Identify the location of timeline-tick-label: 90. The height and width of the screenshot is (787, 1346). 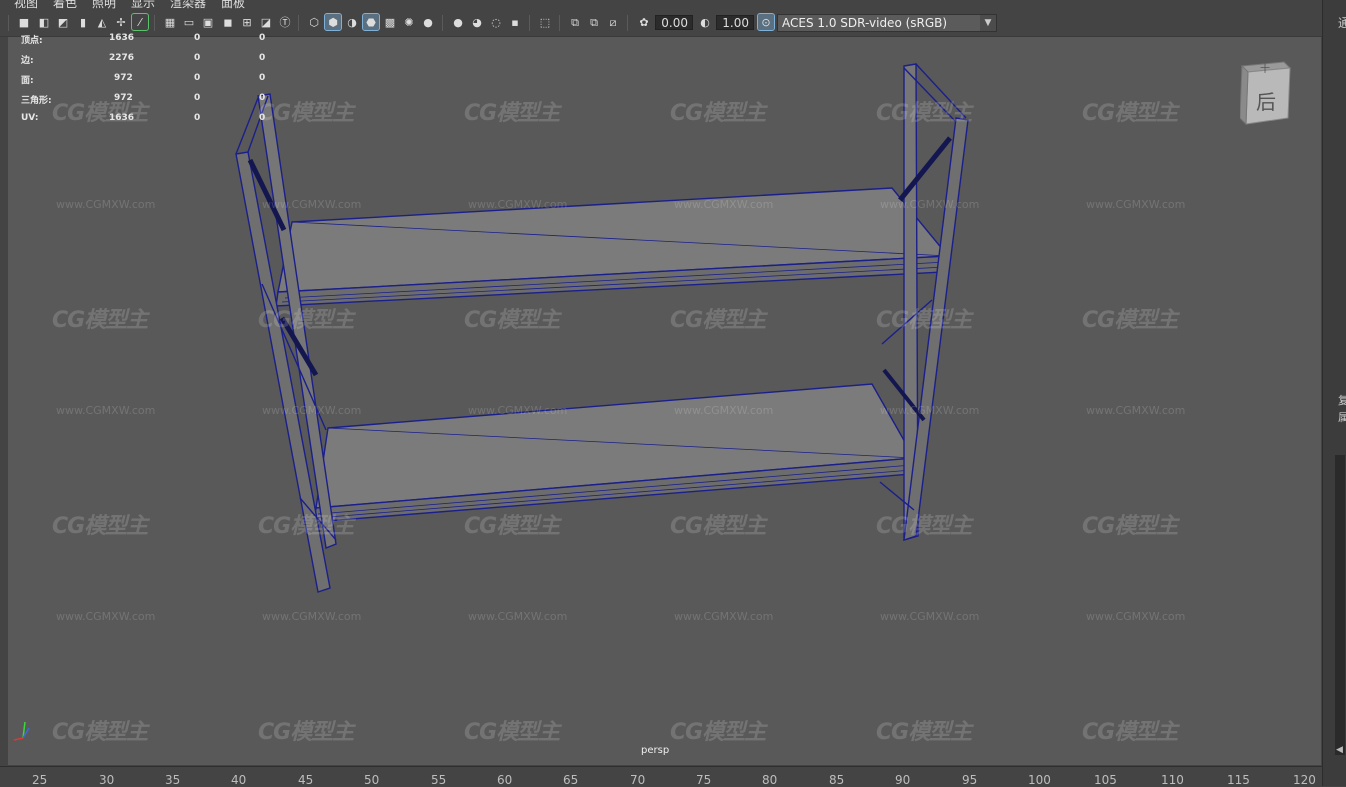
(903, 780).